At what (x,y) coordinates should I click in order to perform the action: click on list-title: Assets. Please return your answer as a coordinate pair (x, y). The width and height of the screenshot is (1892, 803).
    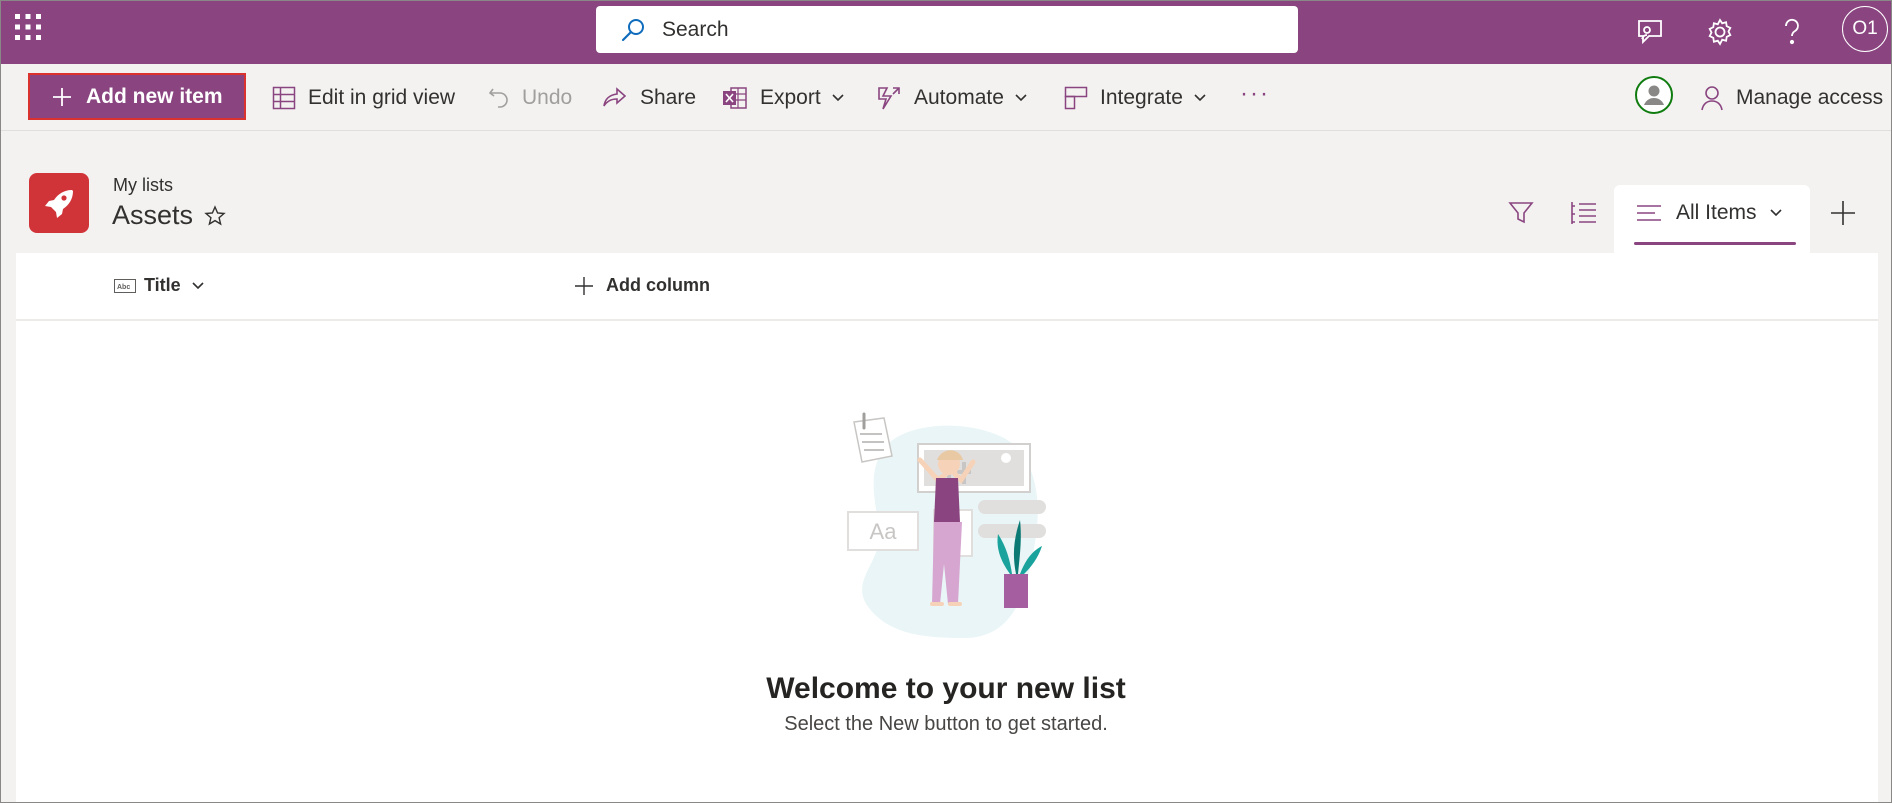
    Looking at the image, I should click on (153, 215).